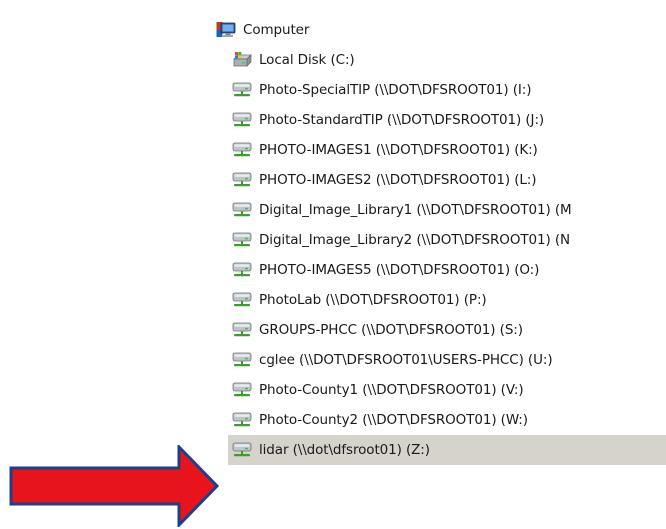 This screenshot has width=666, height=529. I want to click on tree-item-label: Photo-StandardTIP (\\DOT\DFSROOT01) (J:), so click(402, 120).